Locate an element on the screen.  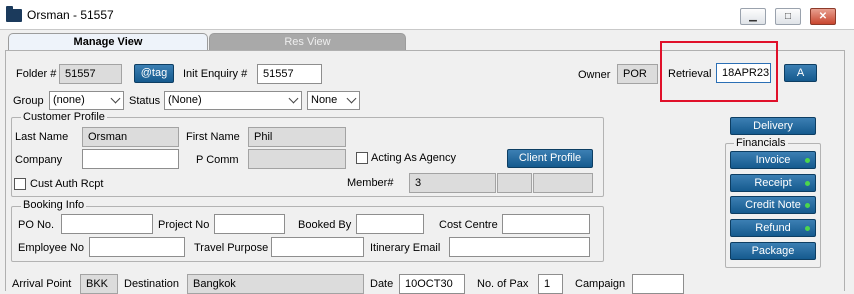
invoice-button: Invoice is located at coordinates (773, 160).